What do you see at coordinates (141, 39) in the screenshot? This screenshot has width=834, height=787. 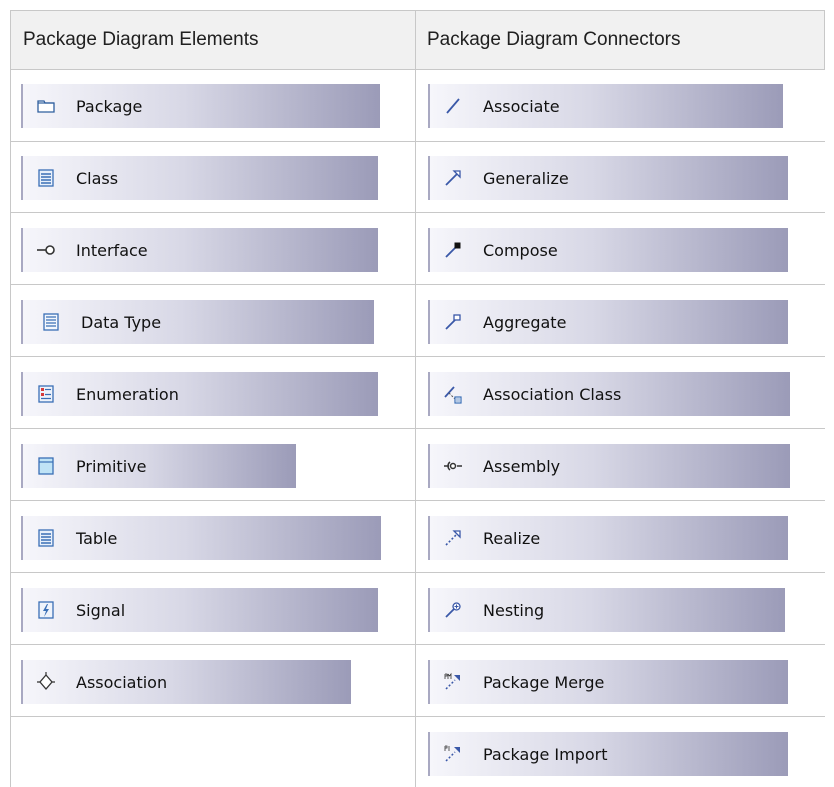 I see `elements-column-header: Package Diagram Elements` at bounding box center [141, 39].